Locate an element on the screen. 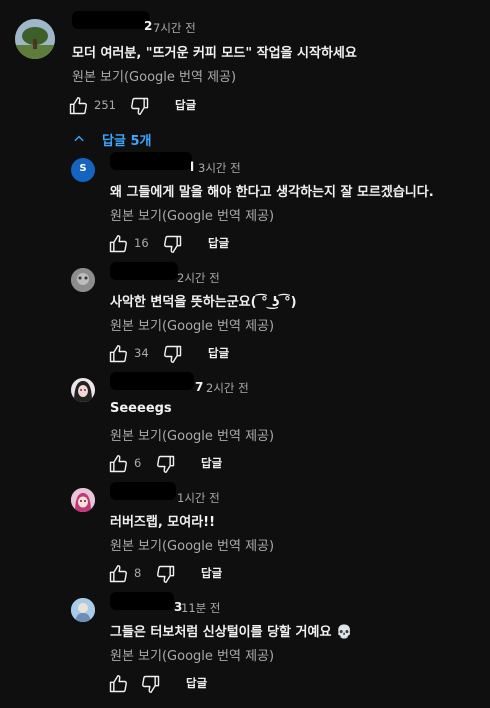  chevron-up-icon is located at coordinates (79, 138).